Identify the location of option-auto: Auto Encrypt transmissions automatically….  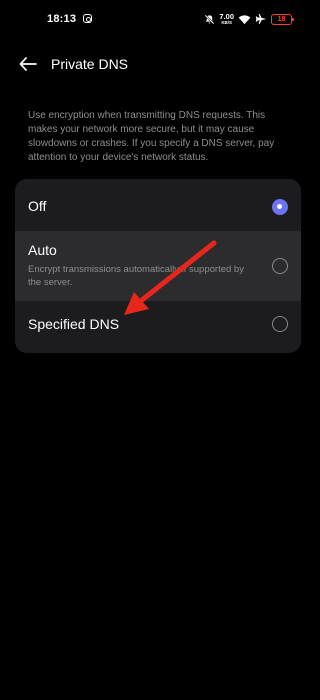
(158, 266).